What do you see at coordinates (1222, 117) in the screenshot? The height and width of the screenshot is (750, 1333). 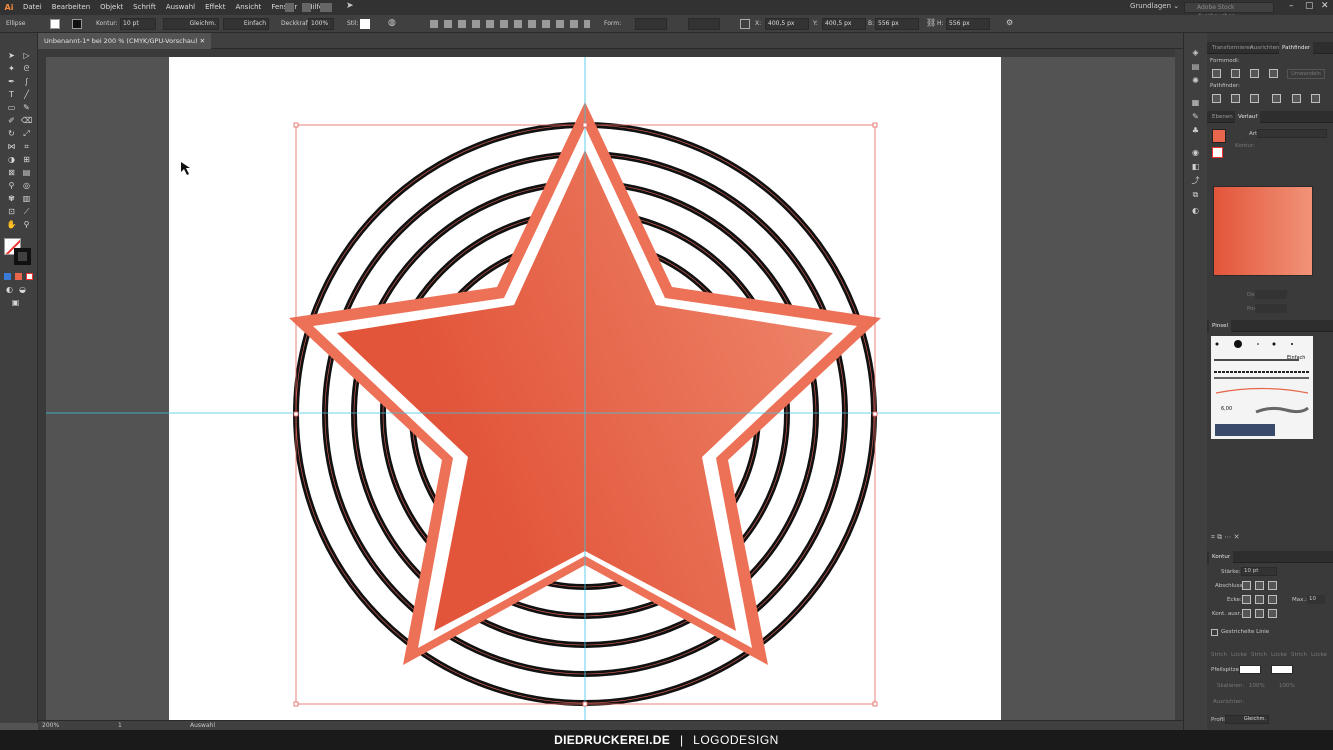 I see `tab-ebenen: Ebenen` at bounding box center [1222, 117].